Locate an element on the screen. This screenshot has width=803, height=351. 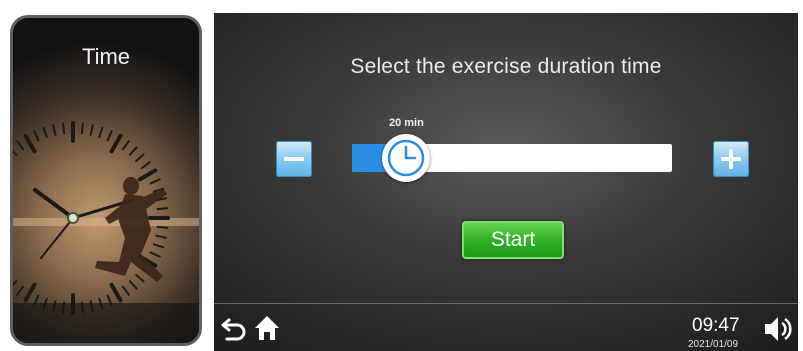
card-title: Time is located at coordinates (106, 56).